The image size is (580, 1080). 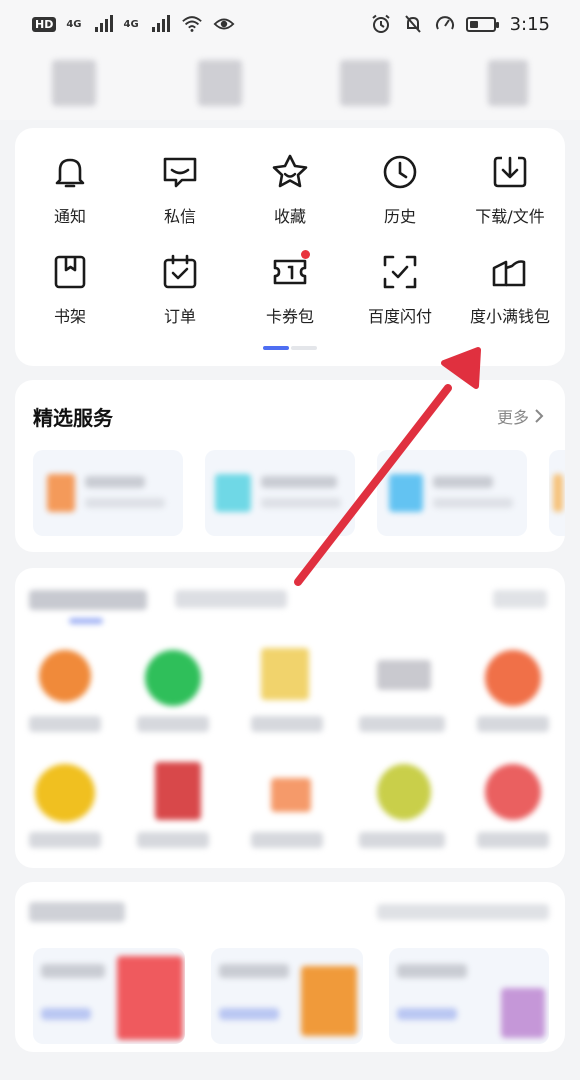 What do you see at coordinates (70, 302) in the screenshot?
I see `shortcut-bookshelf: 书架` at bounding box center [70, 302].